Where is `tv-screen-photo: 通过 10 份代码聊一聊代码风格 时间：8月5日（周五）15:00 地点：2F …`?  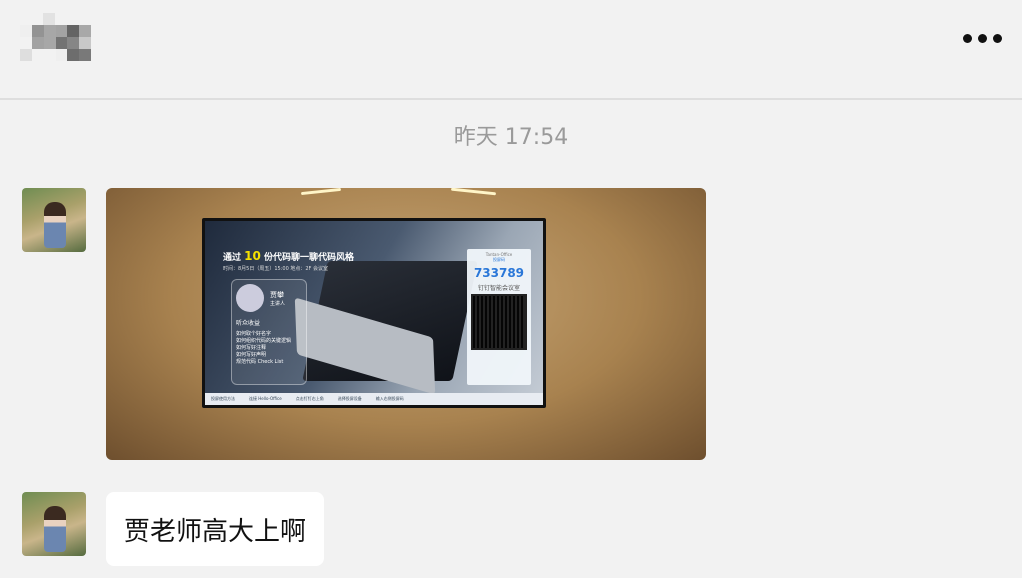
tv-screen-photo: 通过 10 份代码聊一聊代码风格 时间：8月5日（周五）15:00 地点：2F … is located at coordinates (374, 313).